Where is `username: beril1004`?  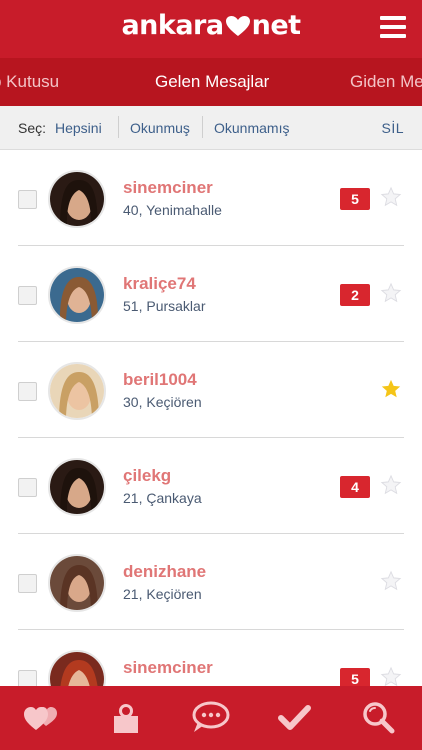 username: beril1004 is located at coordinates (160, 380).